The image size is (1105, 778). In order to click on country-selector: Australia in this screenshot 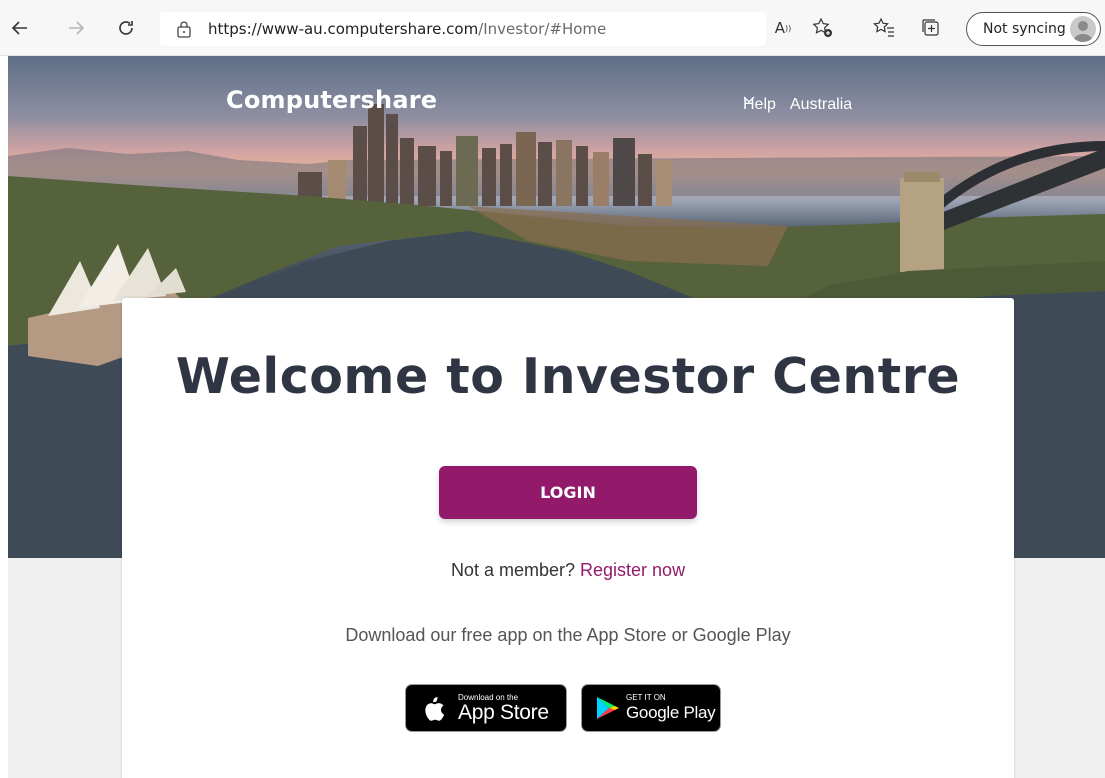, I will do `click(798, 105)`.